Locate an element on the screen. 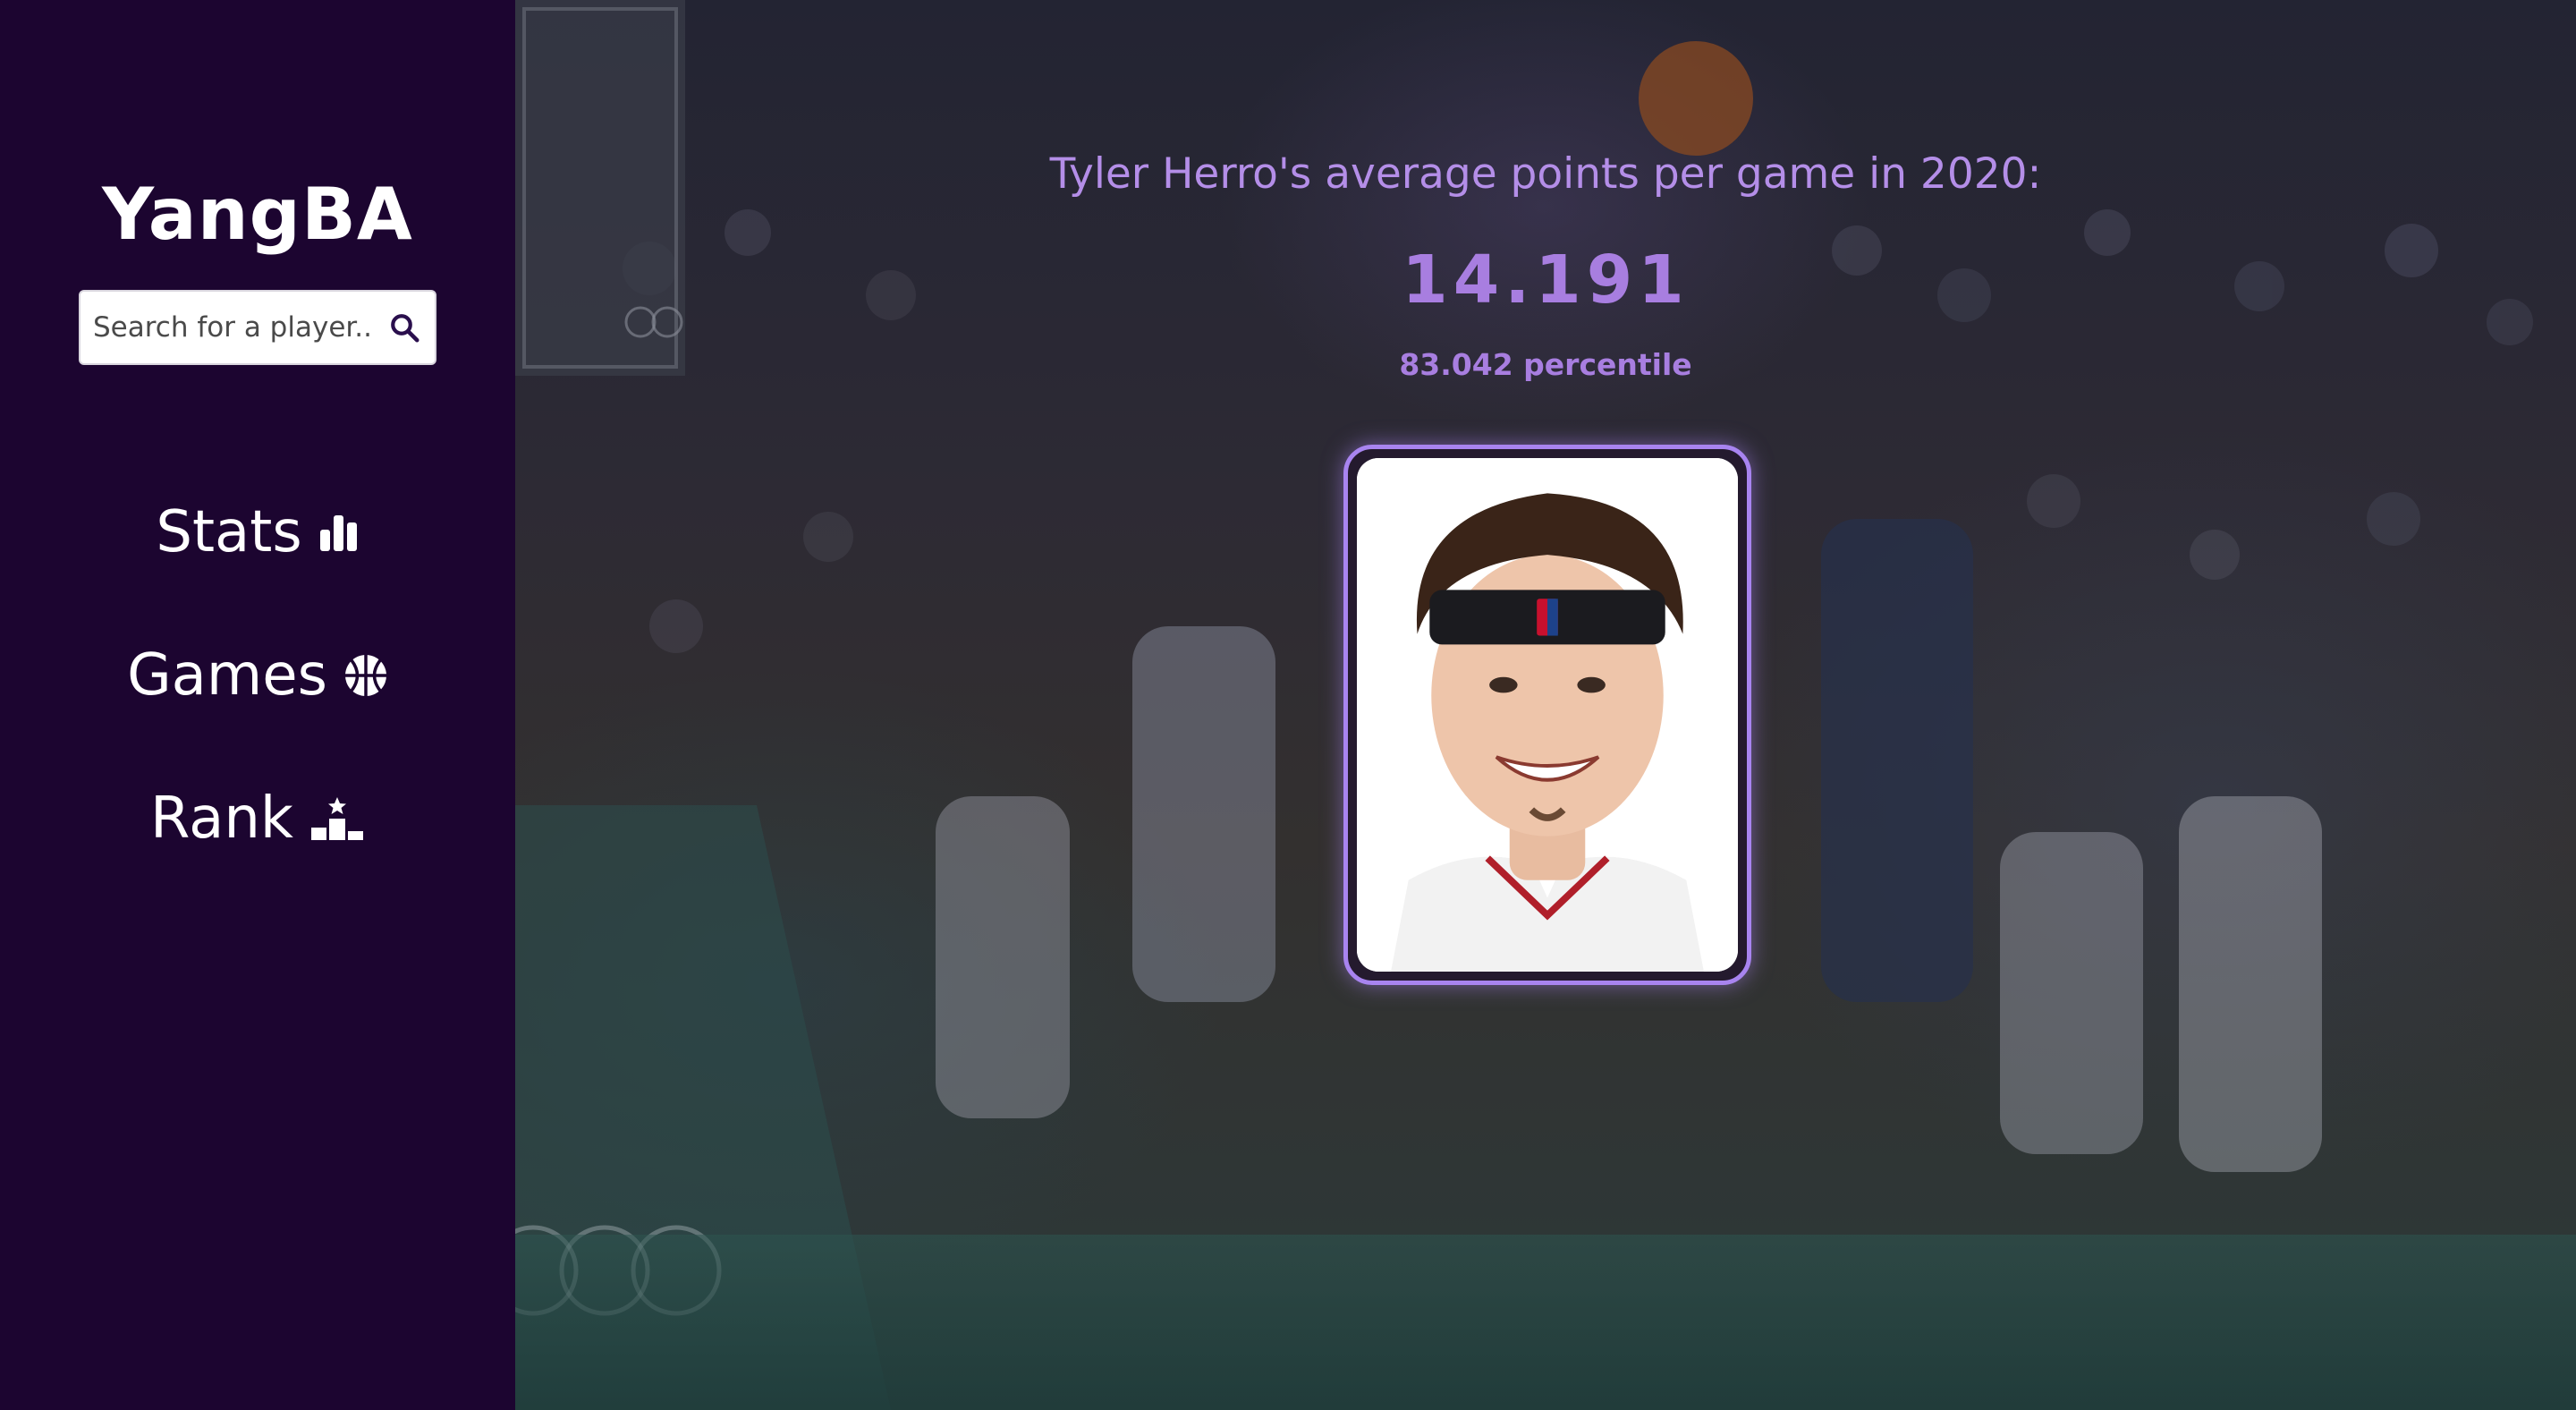 The image size is (2576, 1410). app-logo: YangBA is located at coordinates (257, 215).